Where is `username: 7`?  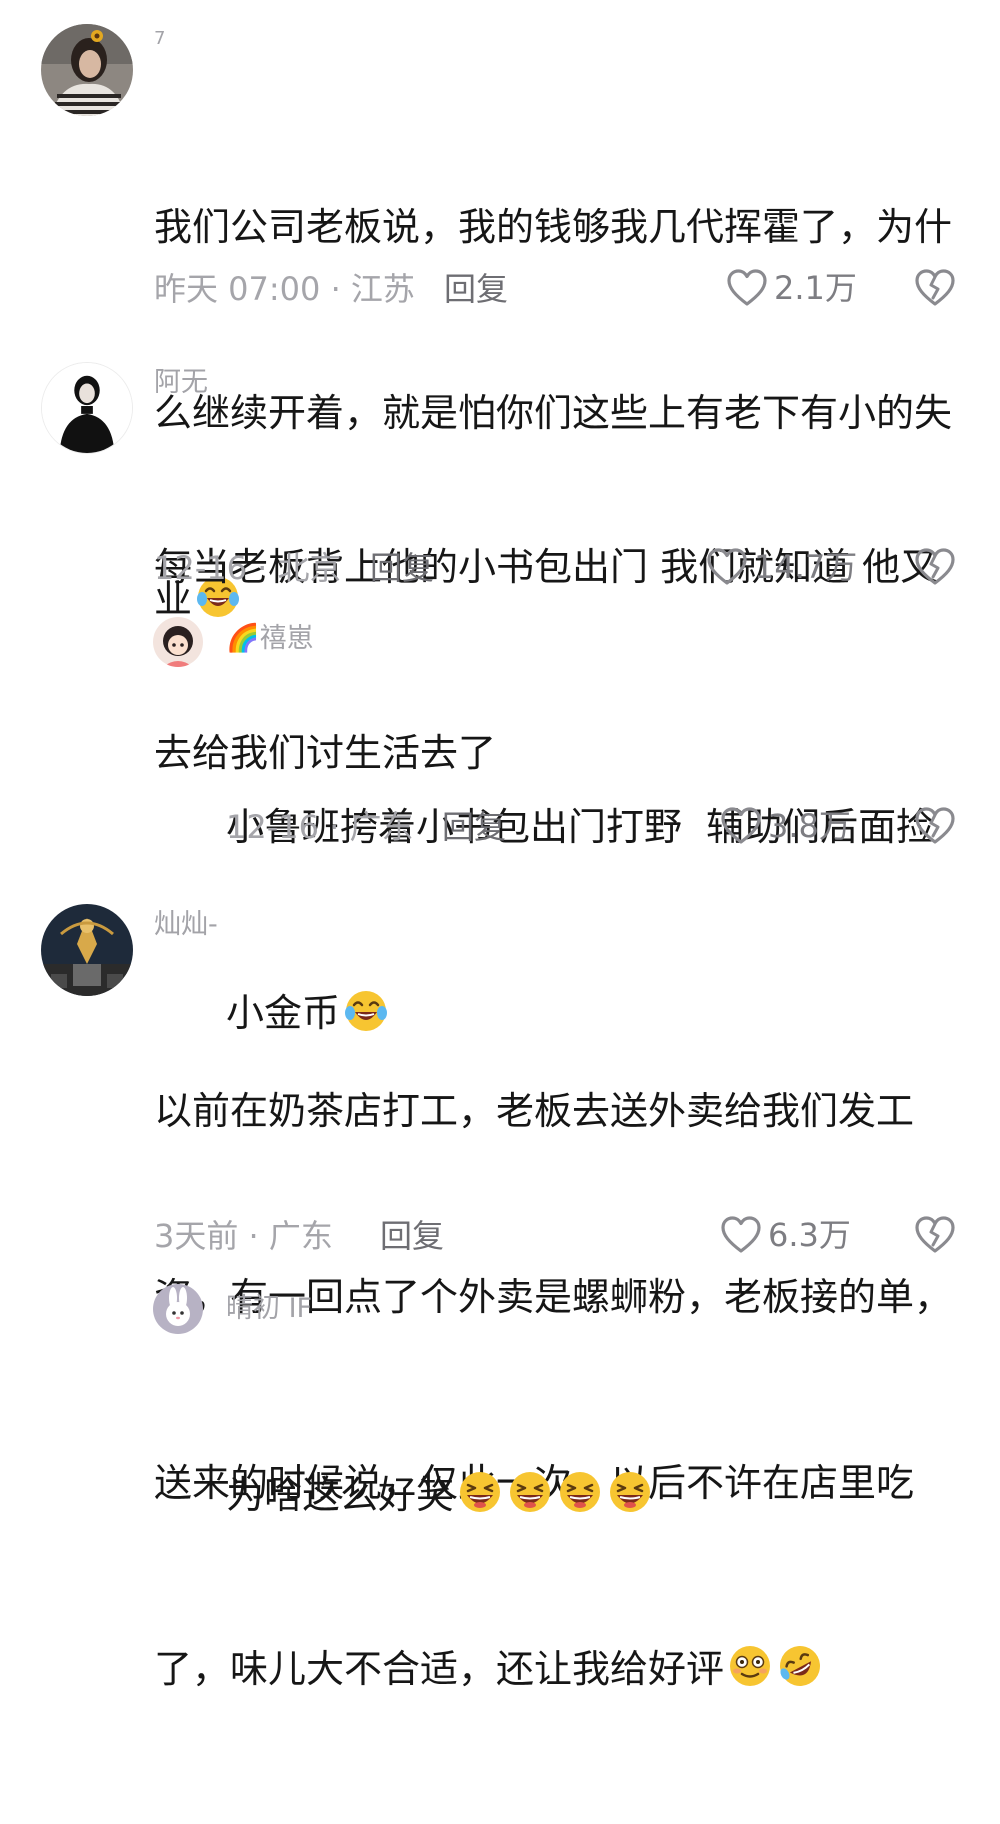
username: 7 is located at coordinates (159, 39).